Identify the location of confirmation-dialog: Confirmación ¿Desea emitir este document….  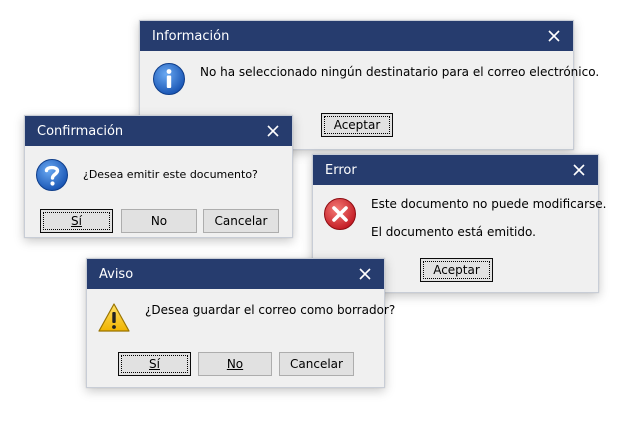
(158, 176).